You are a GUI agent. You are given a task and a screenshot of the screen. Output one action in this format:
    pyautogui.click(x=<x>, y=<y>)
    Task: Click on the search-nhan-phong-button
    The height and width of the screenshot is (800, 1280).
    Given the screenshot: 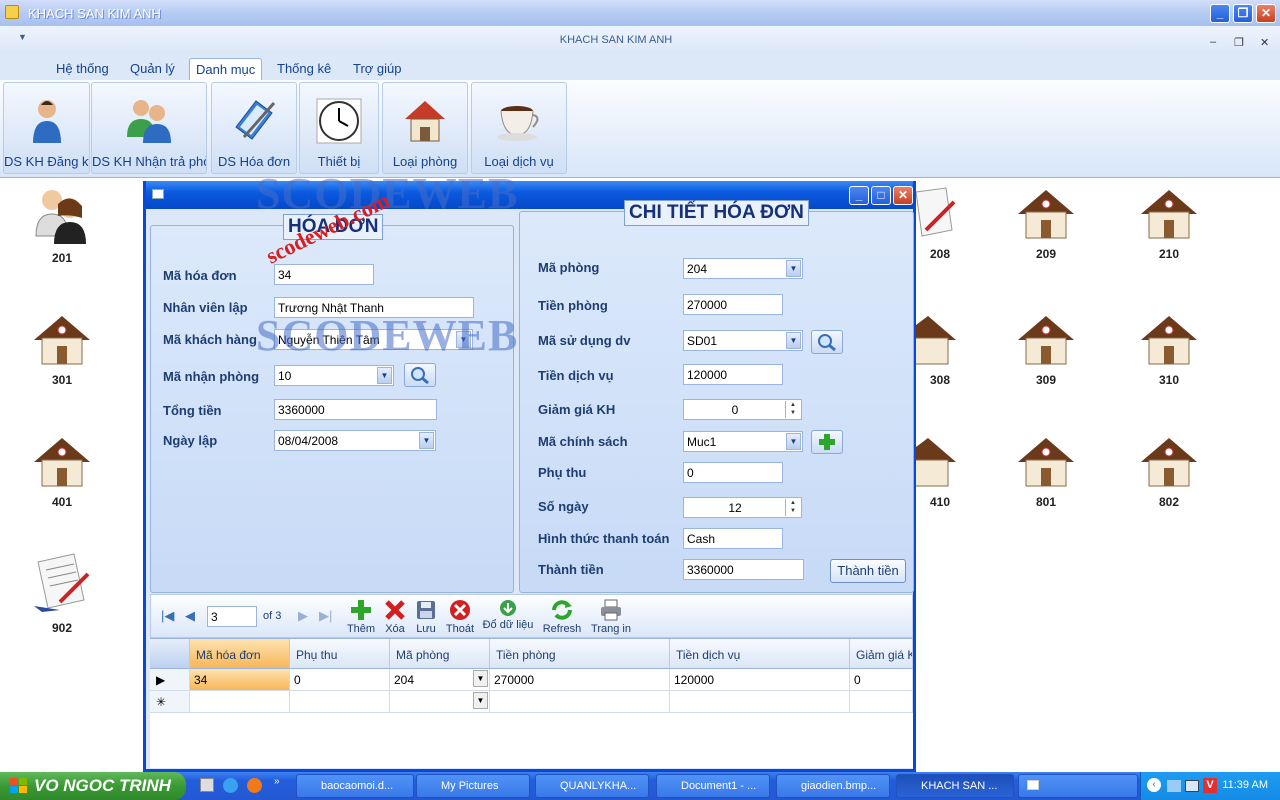 What is the action you would take?
    pyautogui.click(x=420, y=375)
    